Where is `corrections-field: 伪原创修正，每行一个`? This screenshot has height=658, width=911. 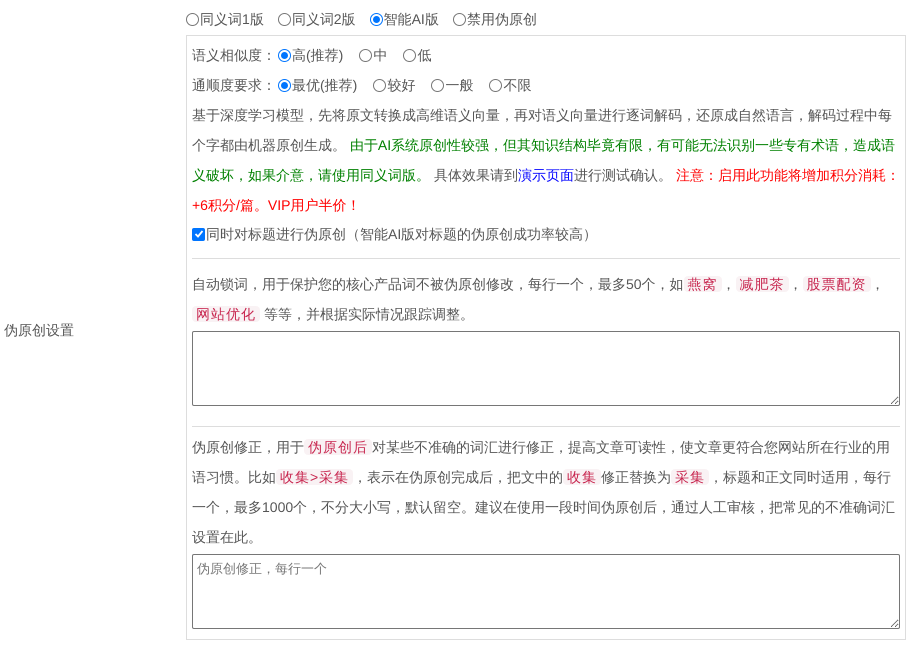
corrections-field: 伪原创修正，每行一个 is located at coordinates (546, 591).